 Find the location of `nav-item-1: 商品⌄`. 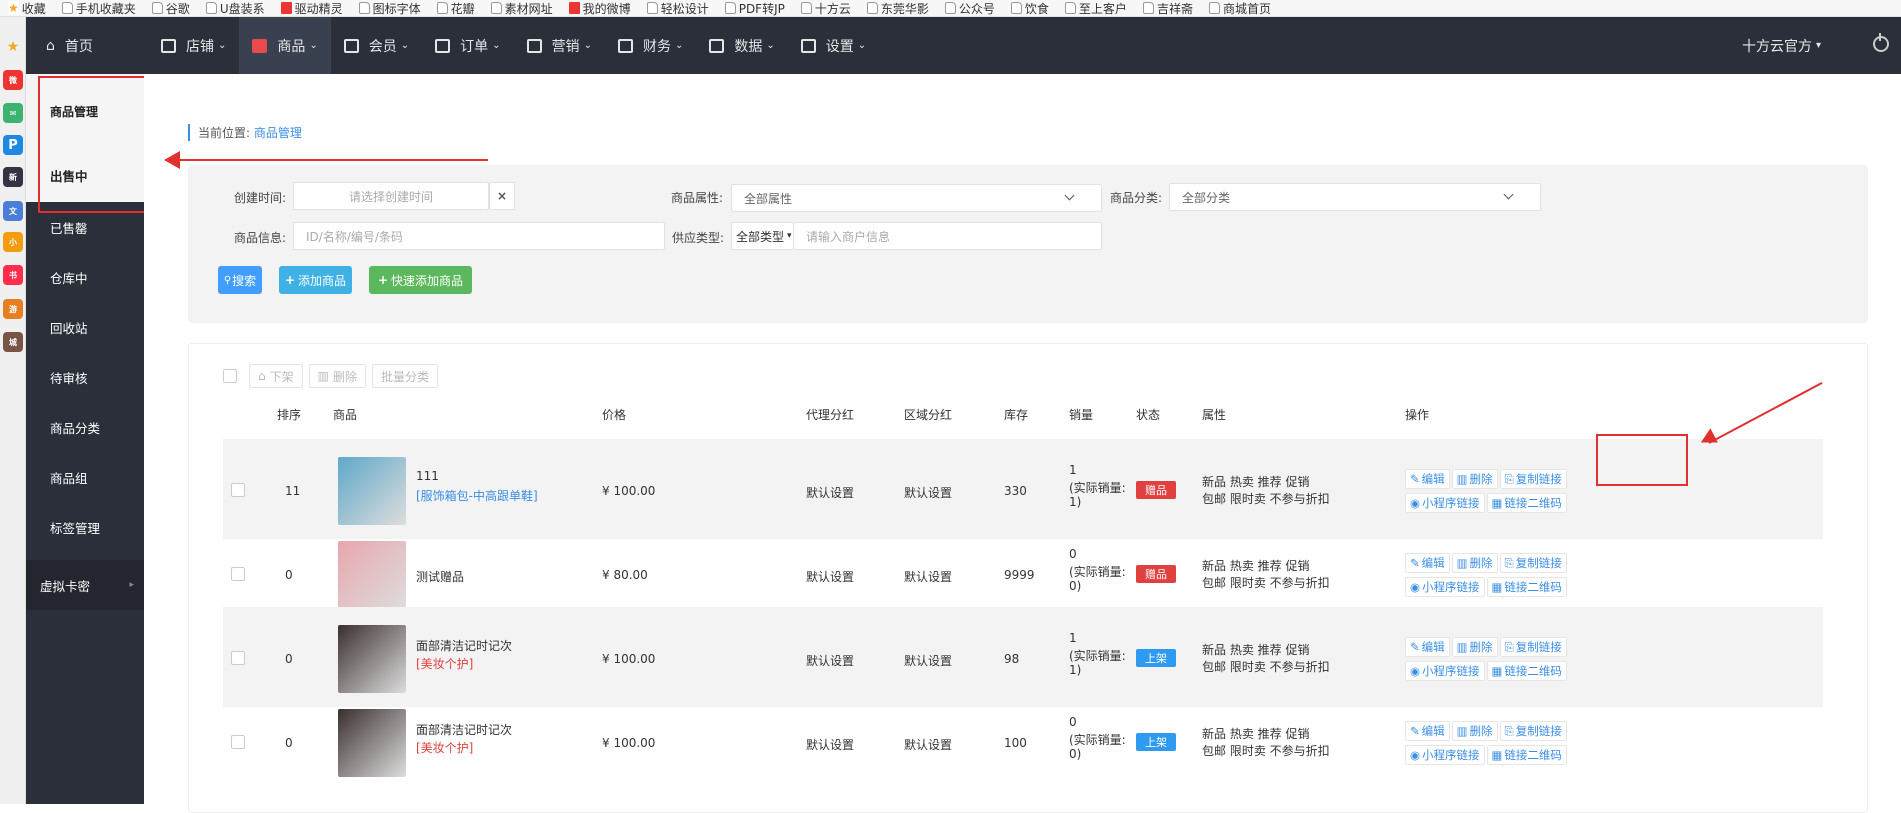

nav-item-1: 商品⌄ is located at coordinates (284, 45).